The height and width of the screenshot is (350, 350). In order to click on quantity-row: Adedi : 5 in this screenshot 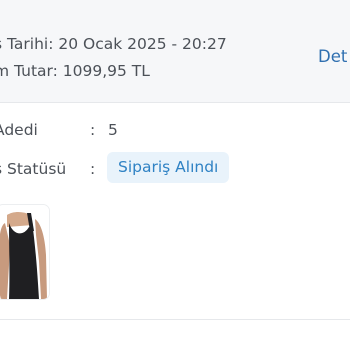, I will do `click(175, 131)`.